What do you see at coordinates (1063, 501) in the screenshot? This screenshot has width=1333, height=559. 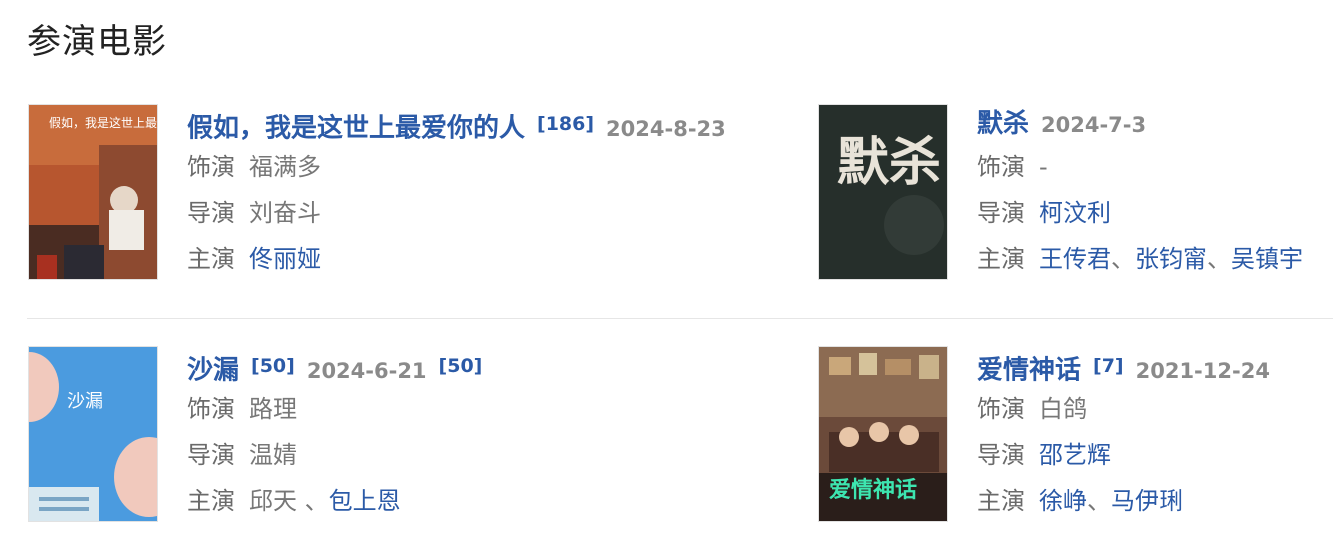 I see `cast-link: 徐峥` at bounding box center [1063, 501].